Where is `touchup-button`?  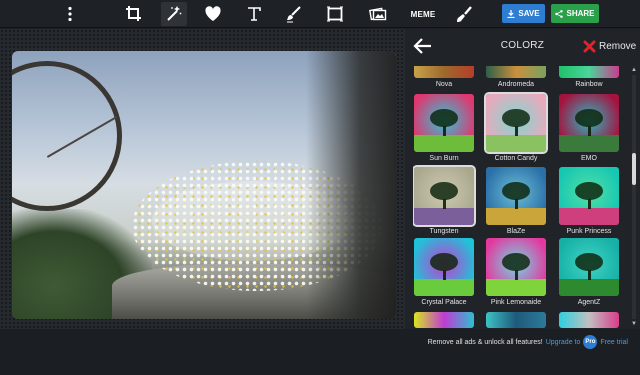 touchup-button is located at coordinates (464, 14).